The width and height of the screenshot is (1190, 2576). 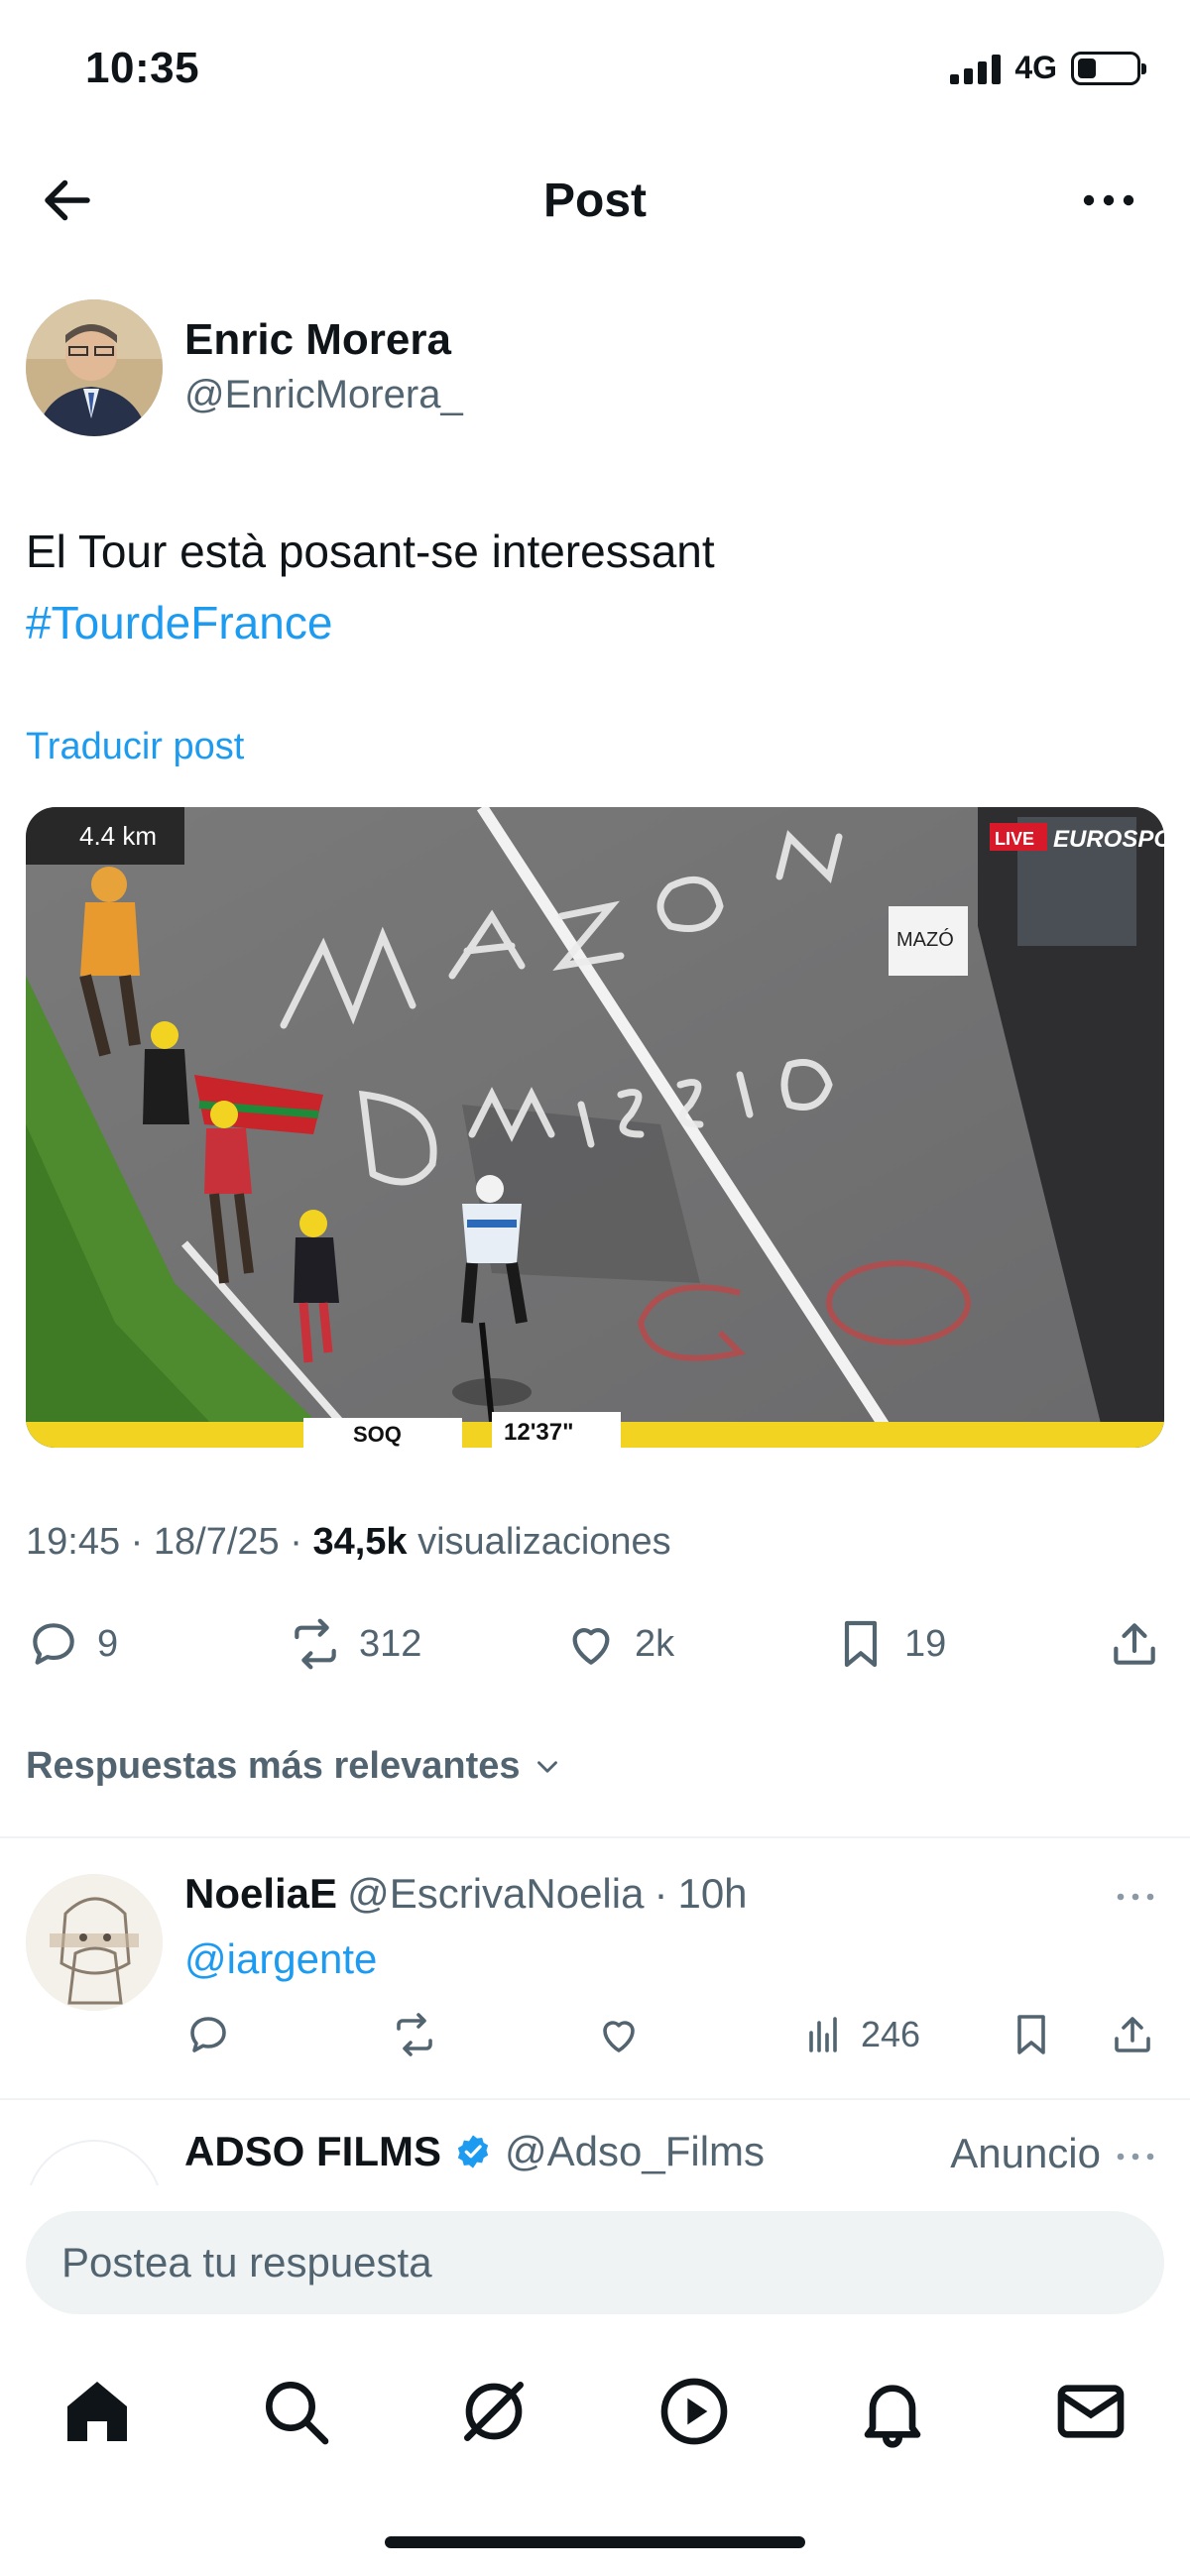 What do you see at coordinates (635, 2151) in the screenshot?
I see `ad-author-handle: @Adso_Films` at bounding box center [635, 2151].